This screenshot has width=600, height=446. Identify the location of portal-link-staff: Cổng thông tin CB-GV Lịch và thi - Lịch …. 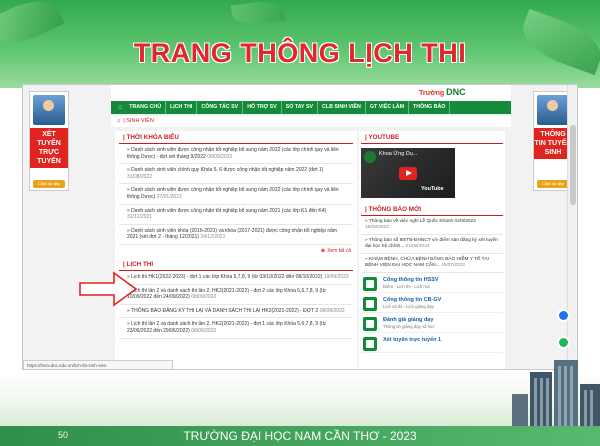
(432, 304).